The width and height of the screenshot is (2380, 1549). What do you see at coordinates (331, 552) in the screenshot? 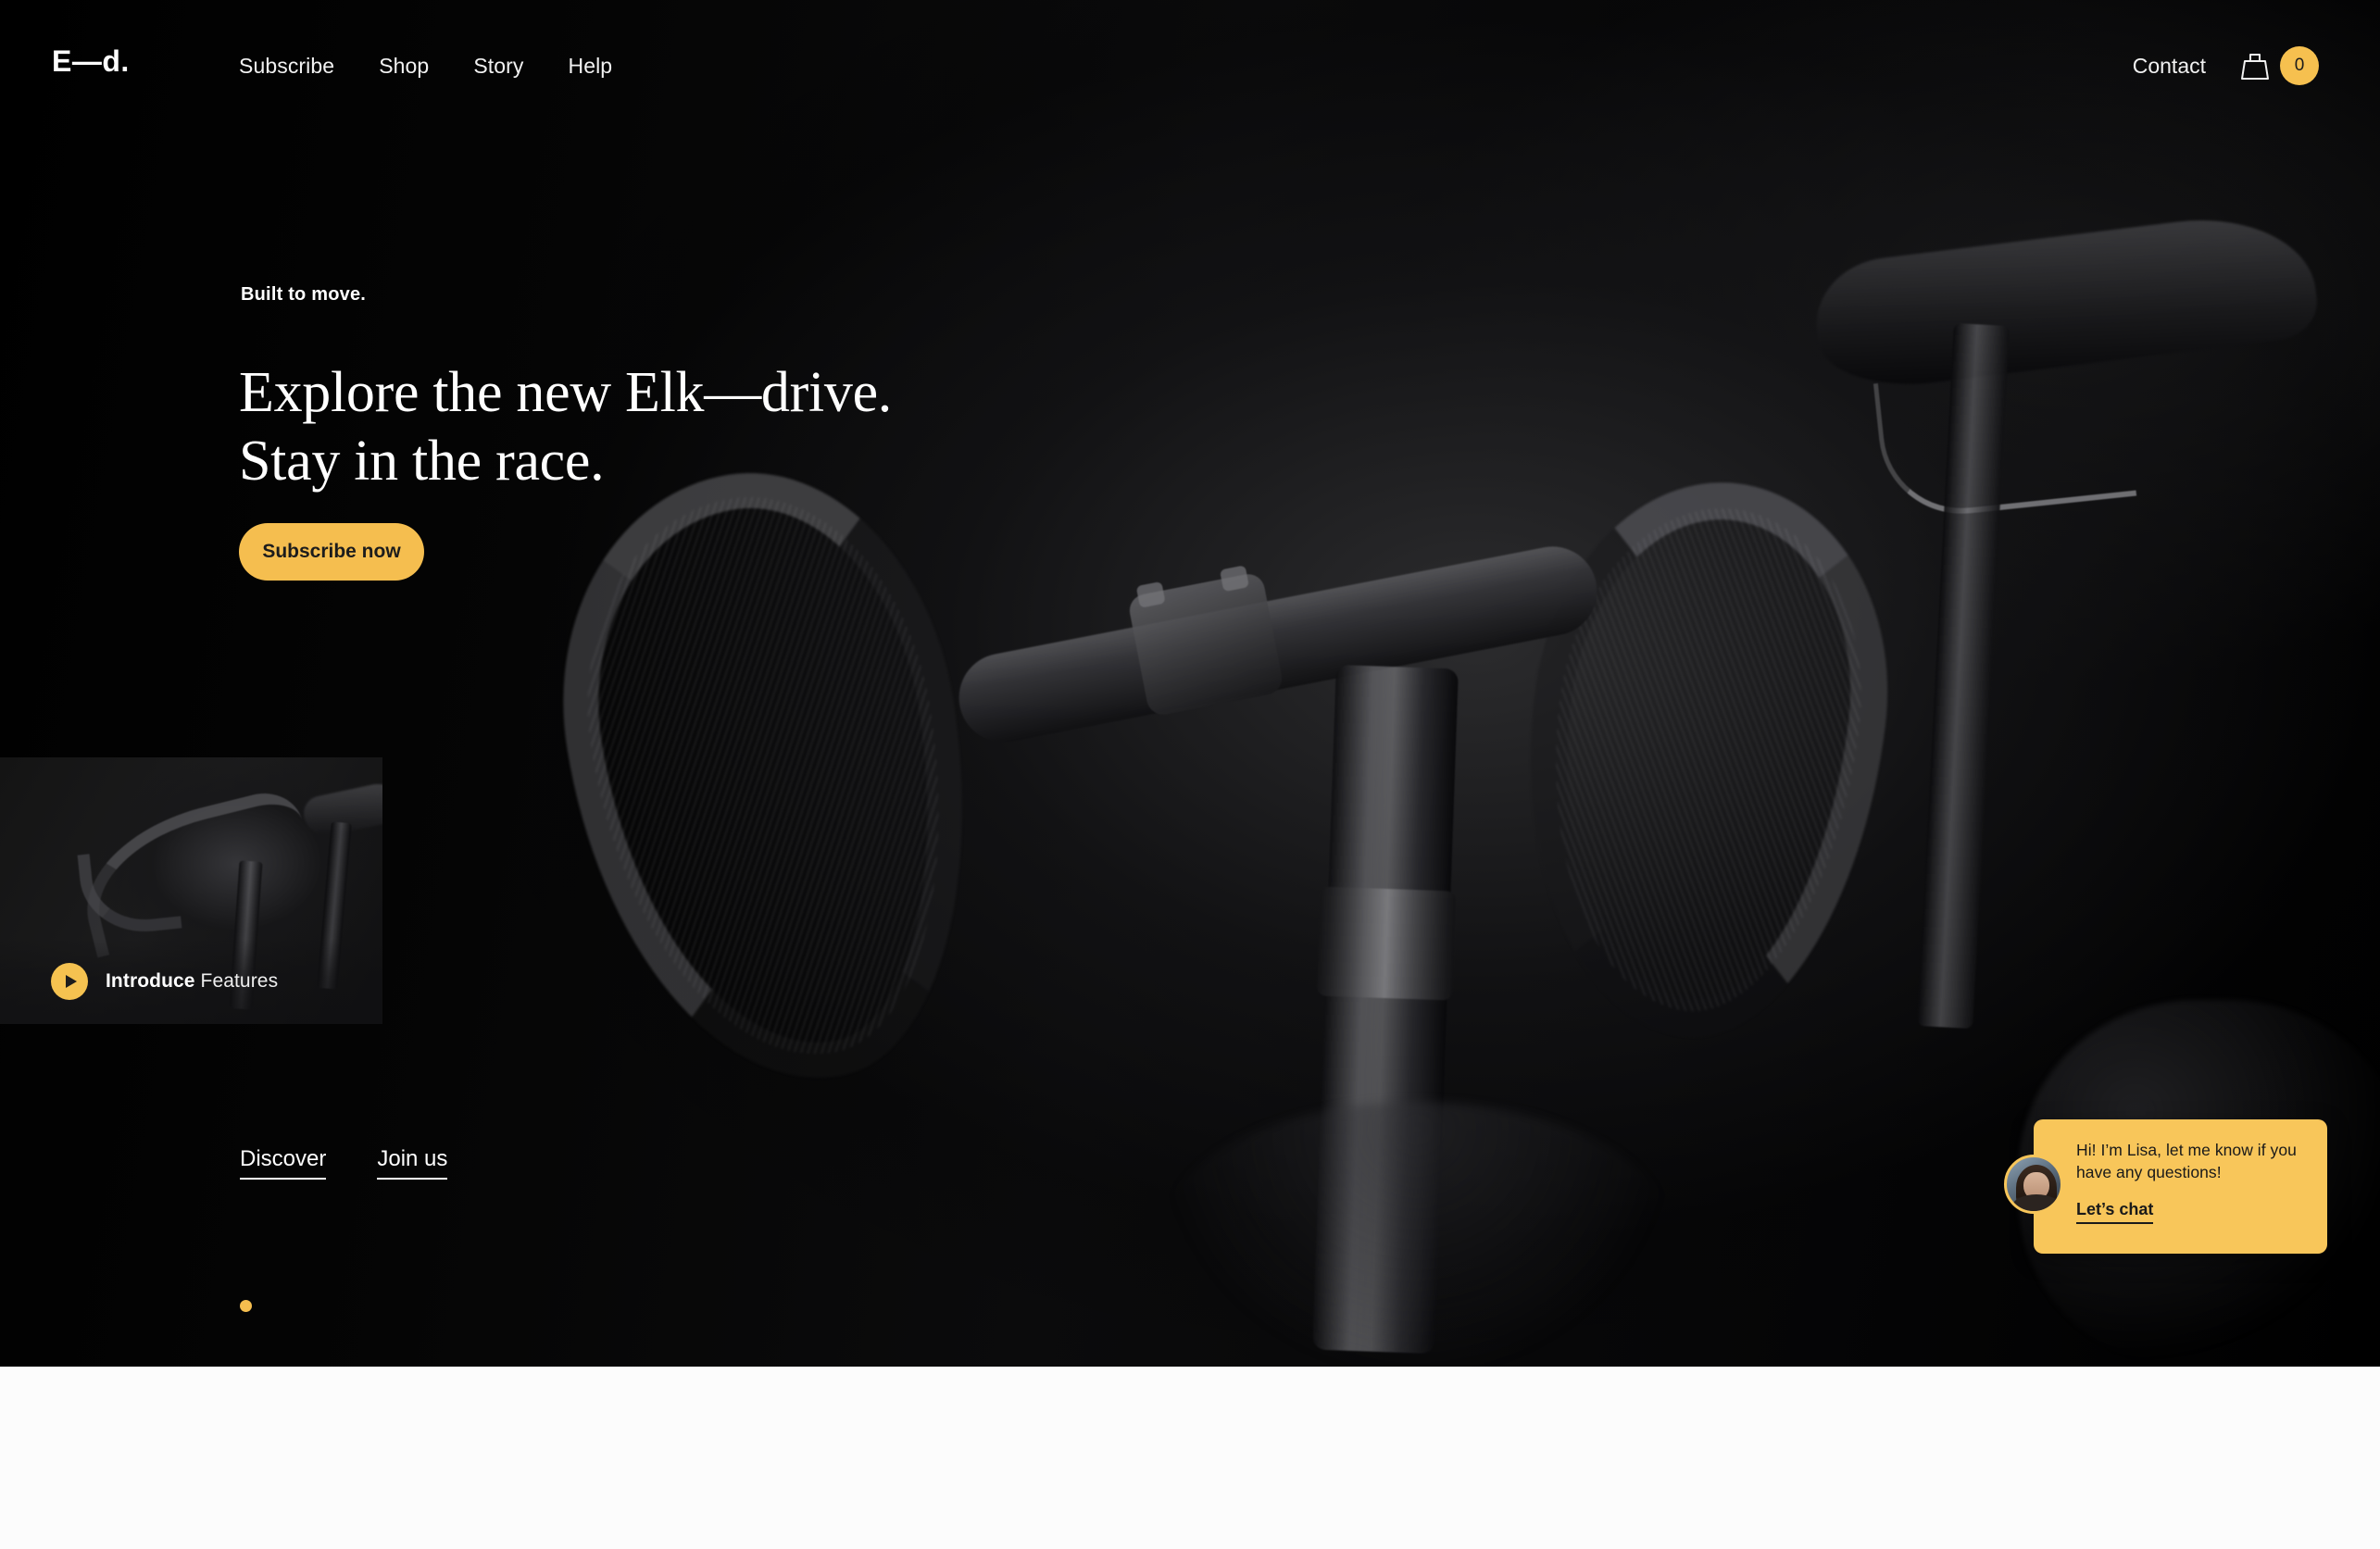
I see `subscribe-now-button: Subscribe now` at bounding box center [331, 552].